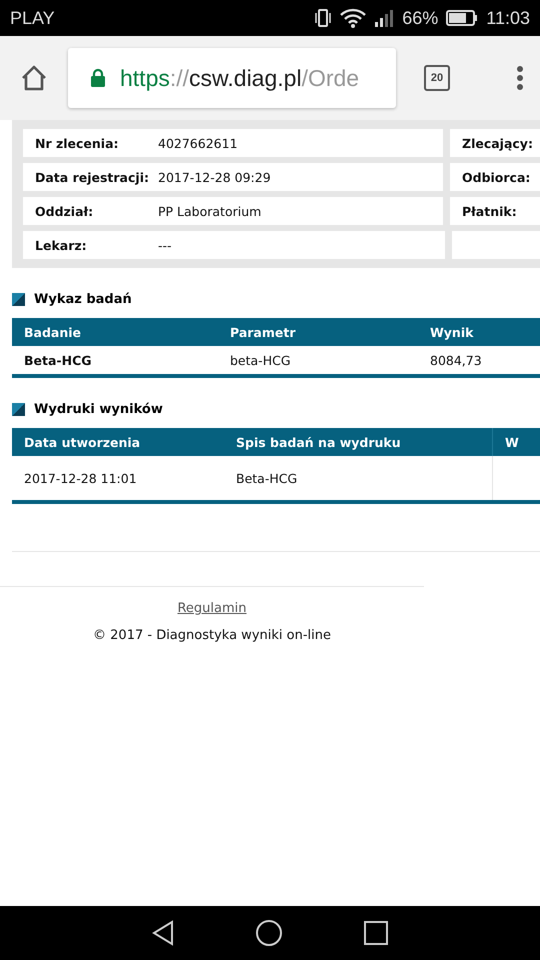 This screenshot has width=540, height=960. I want to click on column-header: Spis badań na wydruku, so click(318, 443).